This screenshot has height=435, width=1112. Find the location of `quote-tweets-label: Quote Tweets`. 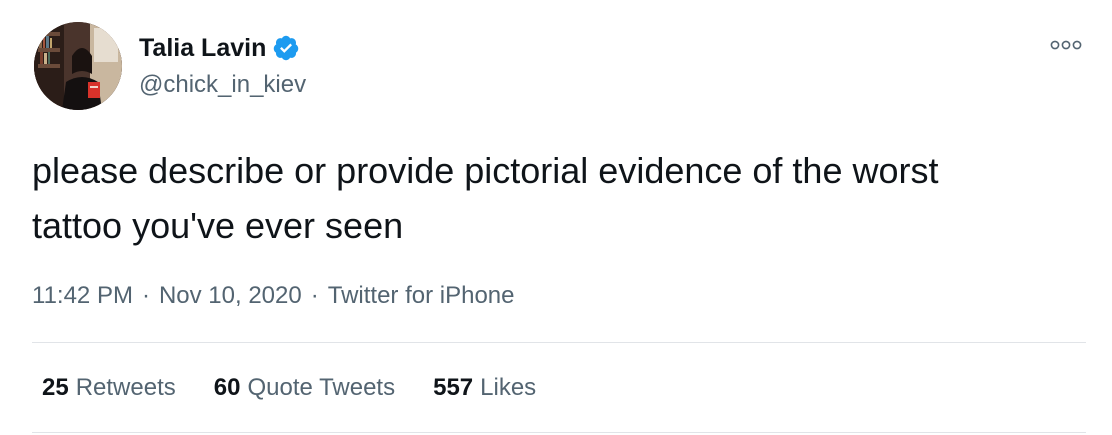

quote-tweets-label: Quote Tweets is located at coordinates (321, 387).